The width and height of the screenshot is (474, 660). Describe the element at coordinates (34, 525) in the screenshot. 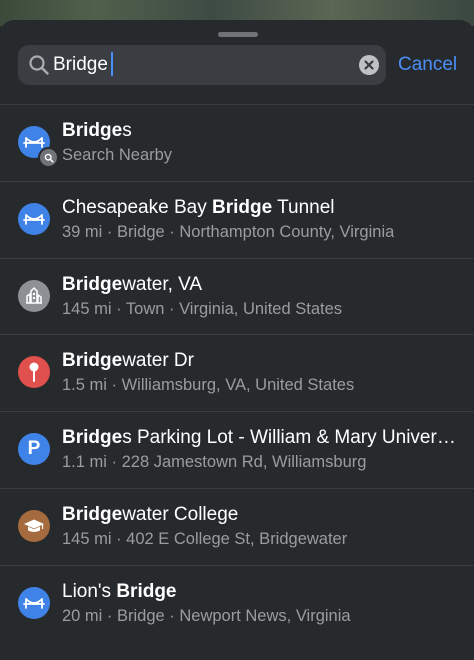

I see `graduation-cap-icon` at that location.